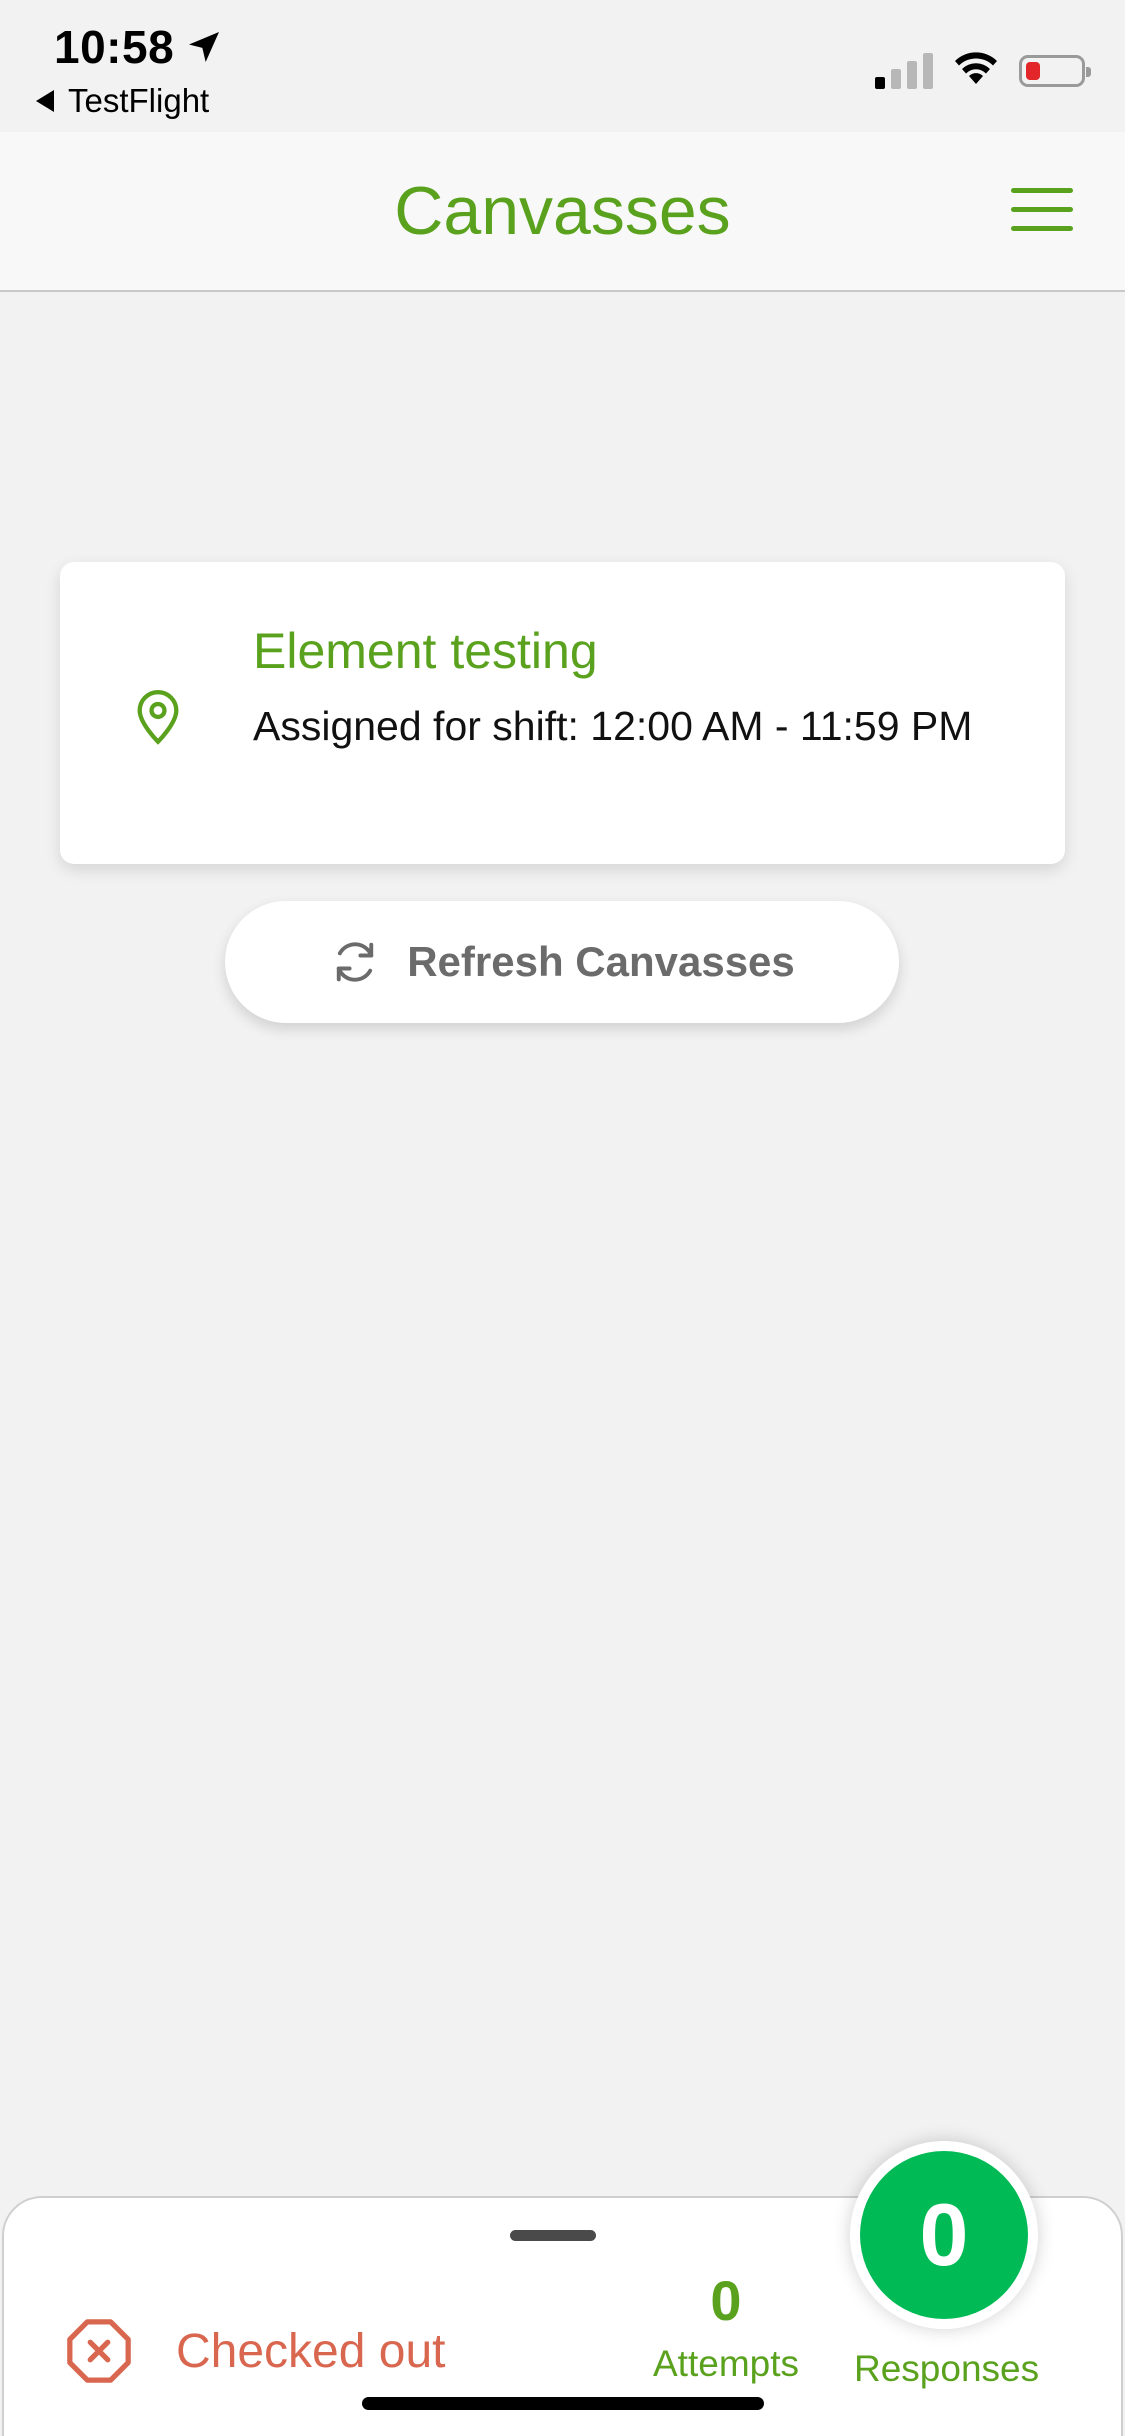 The width and height of the screenshot is (1125, 2436). What do you see at coordinates (99, 2351) in the screenshot?
I see `checked-out-icon` at bounding box center [99, 2351].